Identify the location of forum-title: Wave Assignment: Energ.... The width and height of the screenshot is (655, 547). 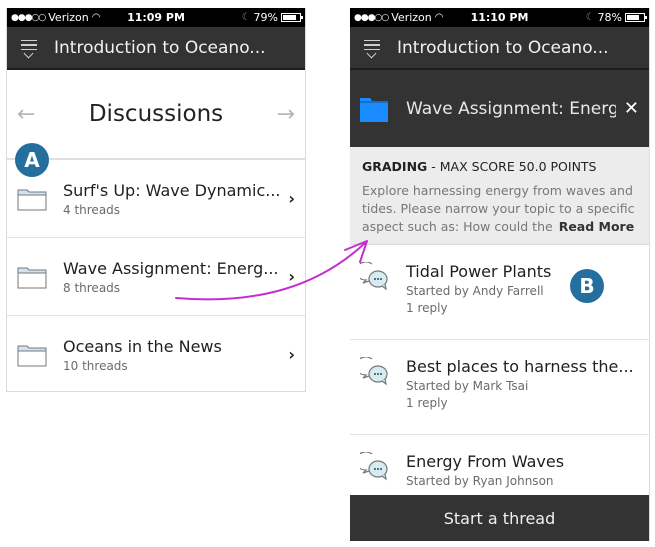
(171, 268).